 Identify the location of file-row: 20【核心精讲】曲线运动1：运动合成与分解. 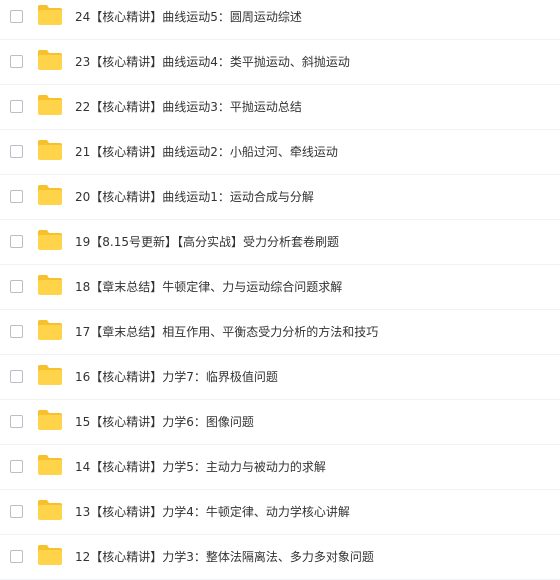
(280, 197).